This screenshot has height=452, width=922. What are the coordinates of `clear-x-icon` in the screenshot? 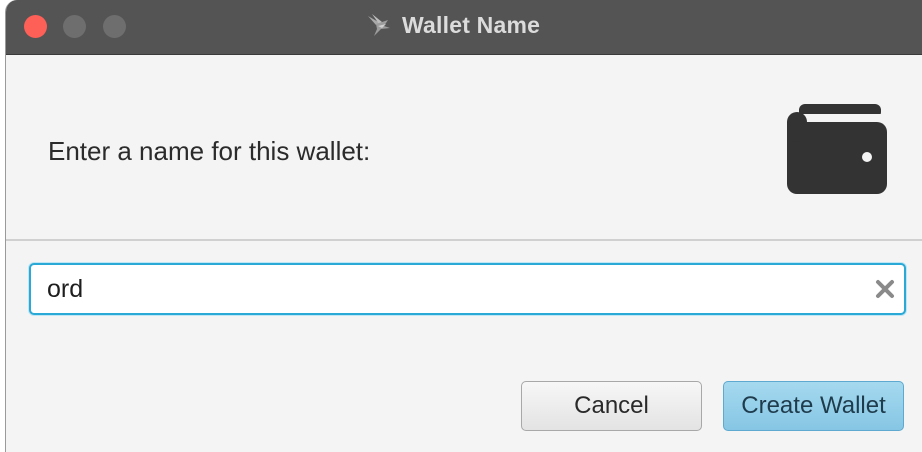 It's located at (885, 289).